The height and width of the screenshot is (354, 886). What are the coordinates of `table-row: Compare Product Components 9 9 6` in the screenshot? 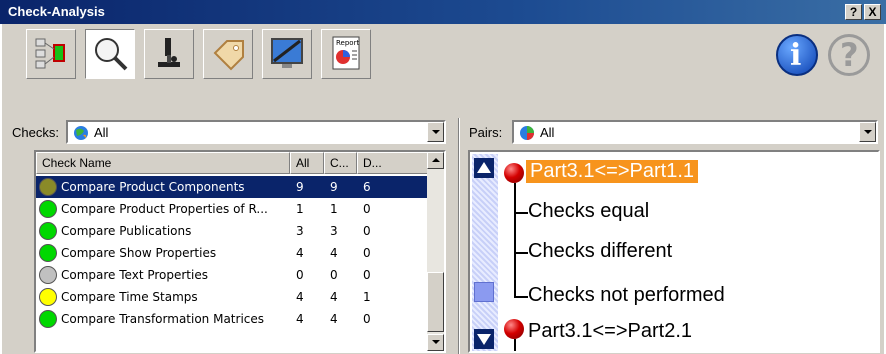 It's located at (232, 187).